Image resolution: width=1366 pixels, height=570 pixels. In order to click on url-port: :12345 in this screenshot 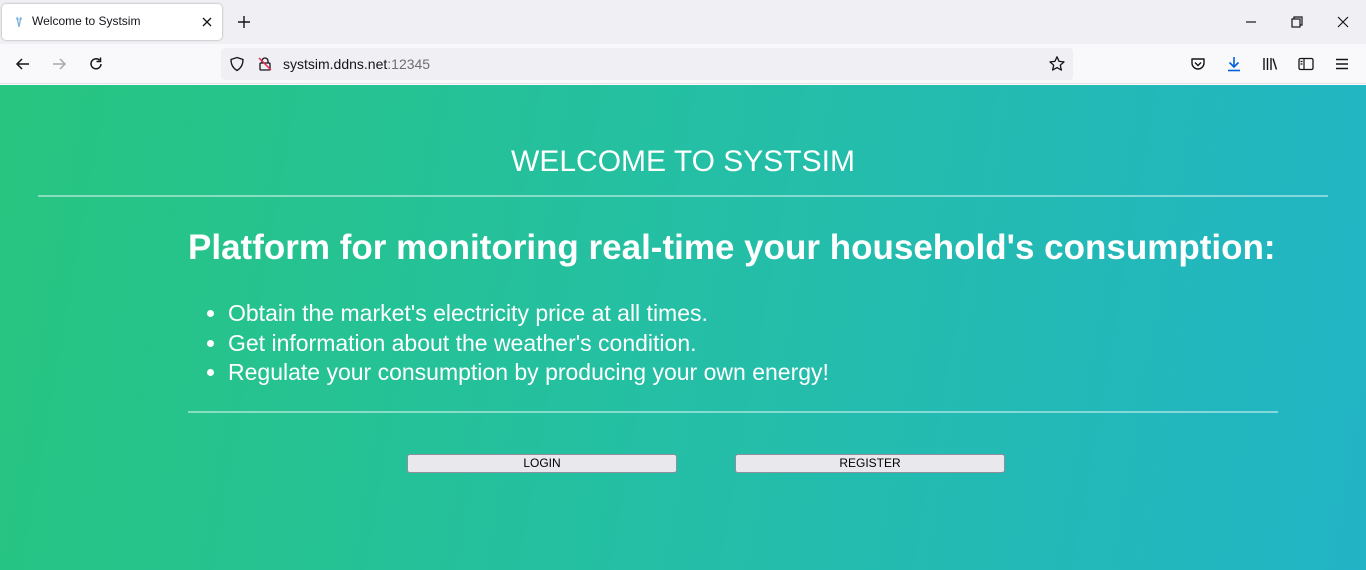, I will do `click(409, 64)`.